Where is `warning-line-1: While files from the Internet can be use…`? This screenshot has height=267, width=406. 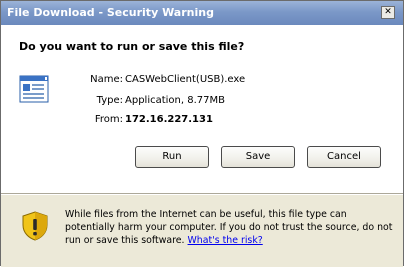 warning-line-1: While files from the Internet can be use… is located at coordinates (206, 214).